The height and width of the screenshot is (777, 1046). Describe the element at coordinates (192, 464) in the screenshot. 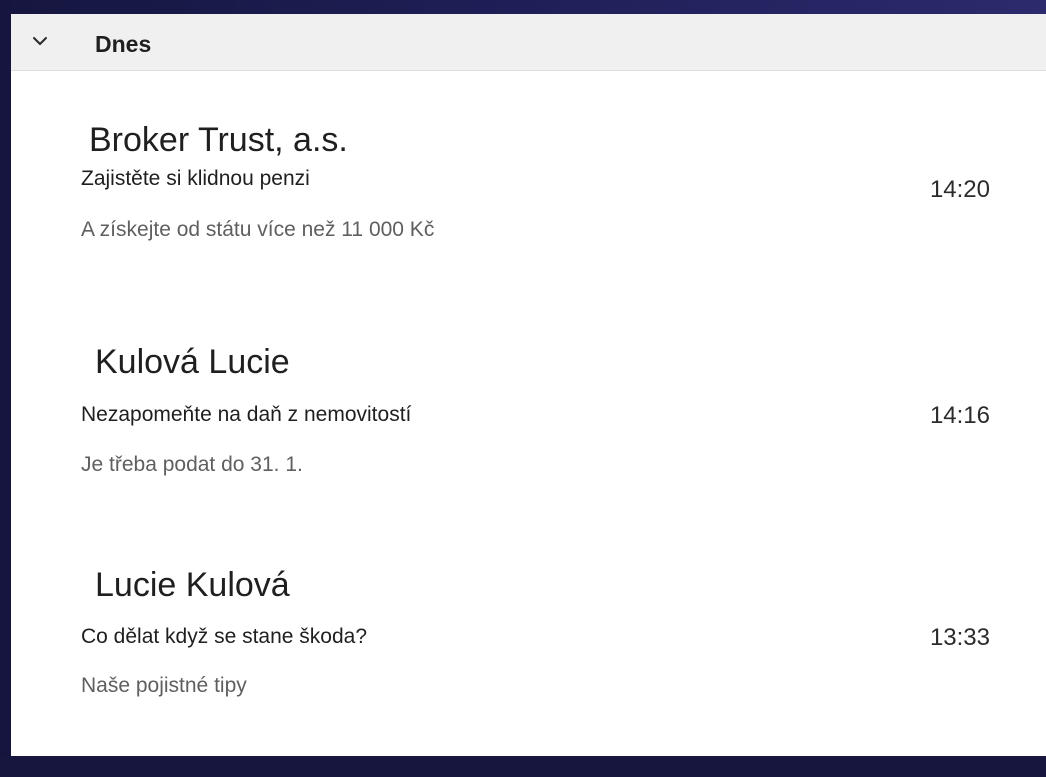

I see `message-preview: Je třeba podat do 31. 1.` at that location.